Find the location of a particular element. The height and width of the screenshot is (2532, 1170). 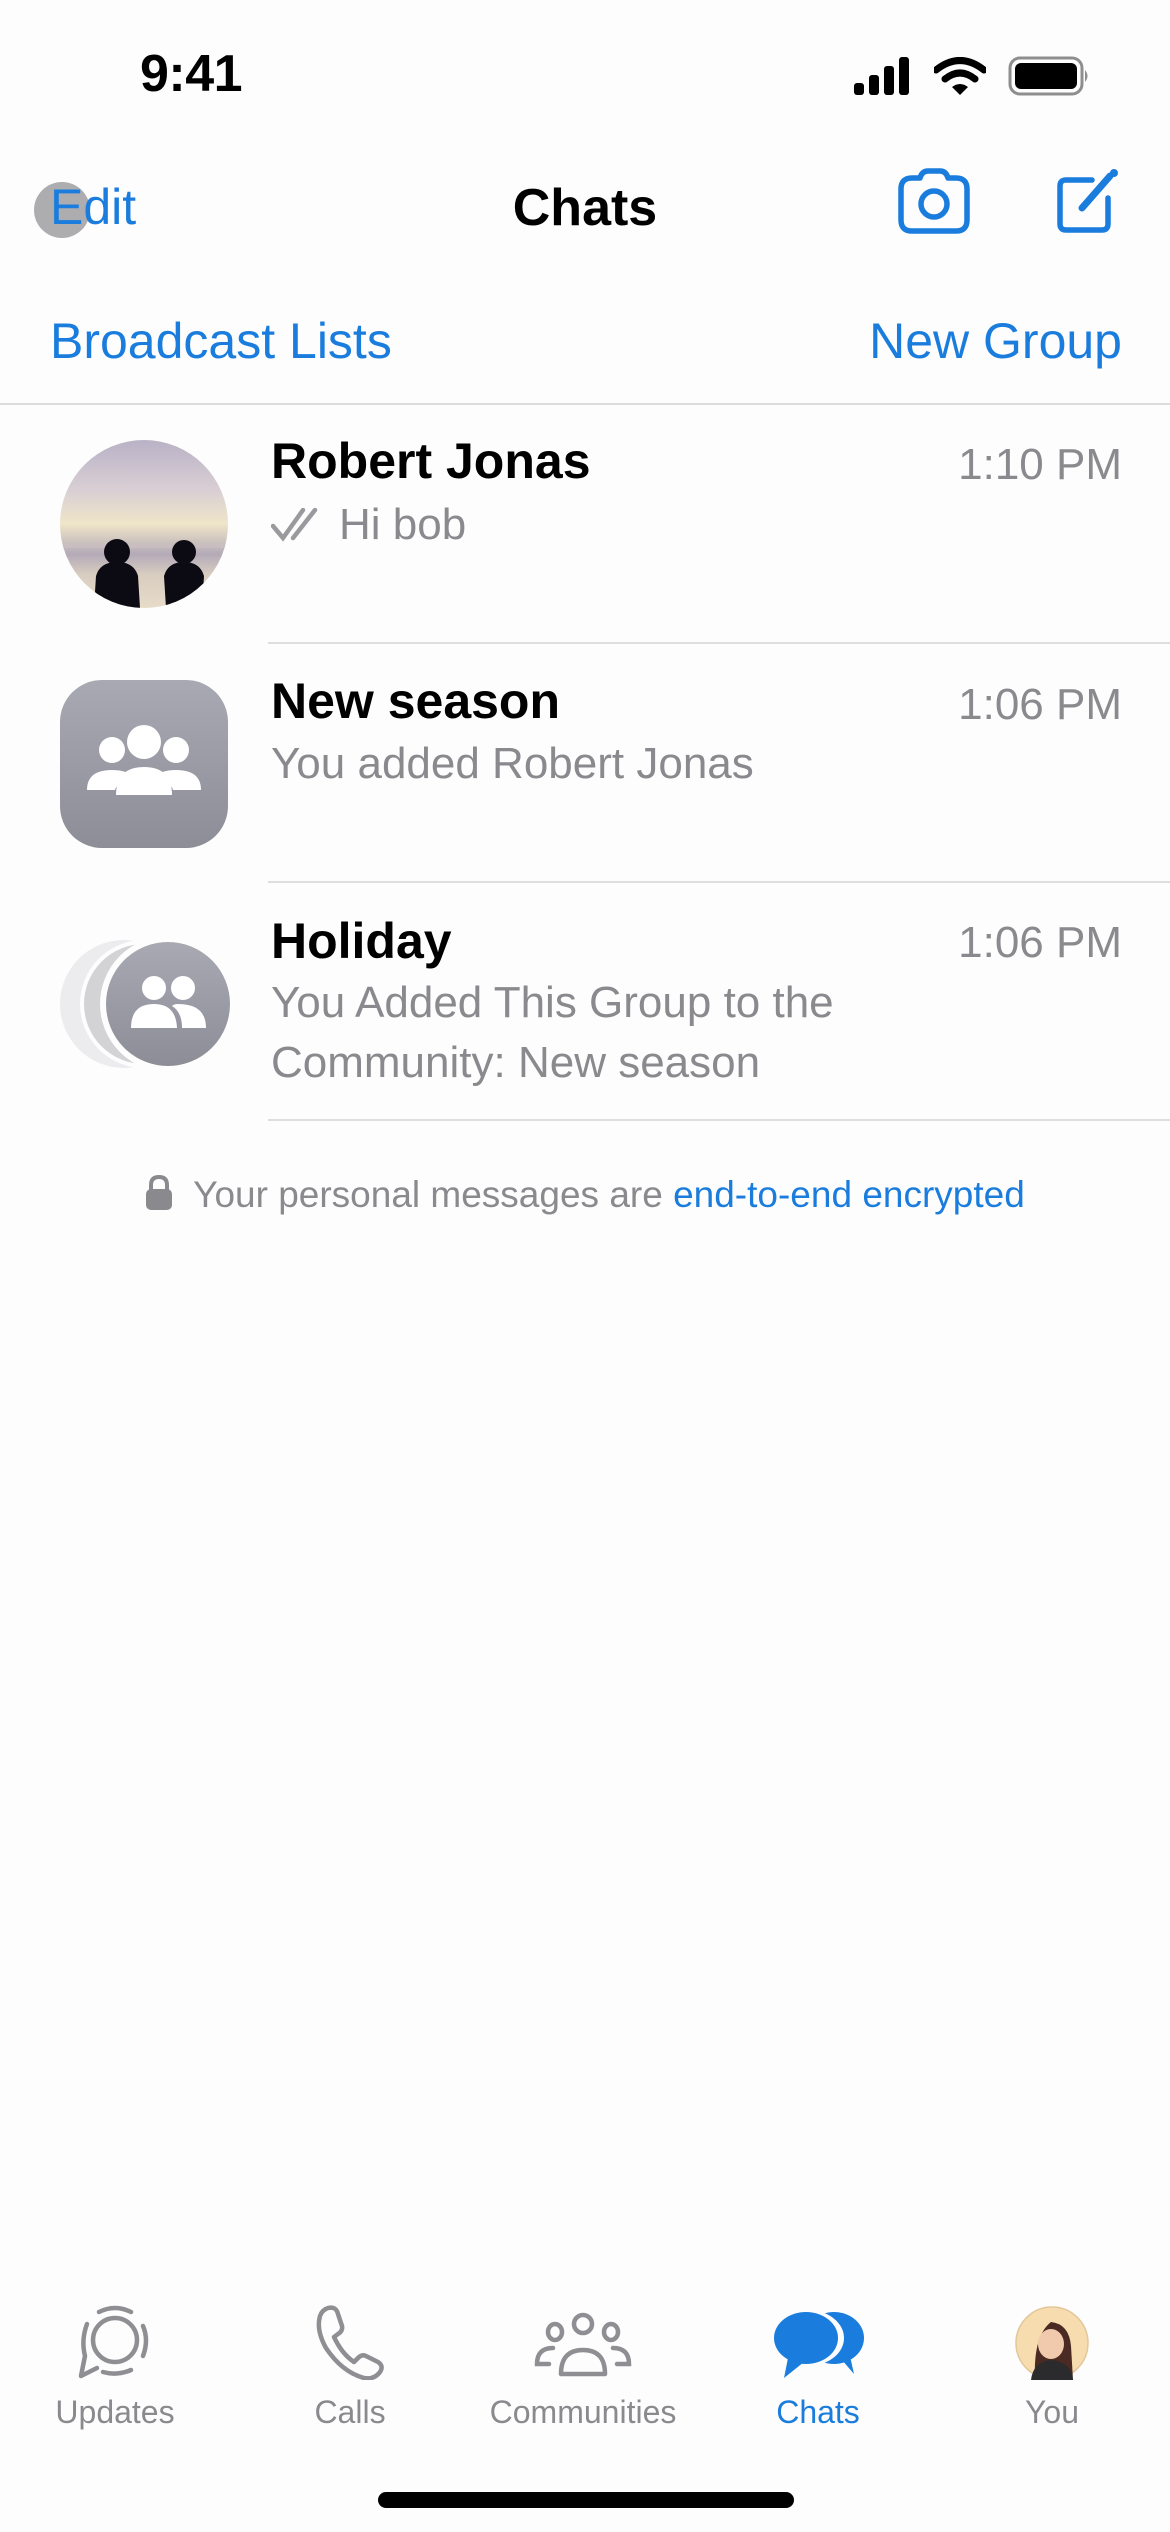

chat-preview: Hi bob is located at coordinates (581, 525).